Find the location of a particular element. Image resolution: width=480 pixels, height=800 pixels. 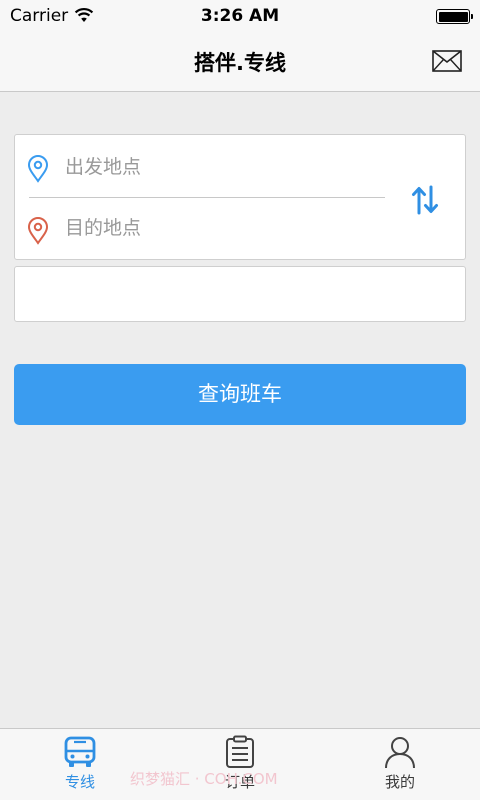

tab-bar: 专线 订单 我的 is located at coordinates (240, 764).